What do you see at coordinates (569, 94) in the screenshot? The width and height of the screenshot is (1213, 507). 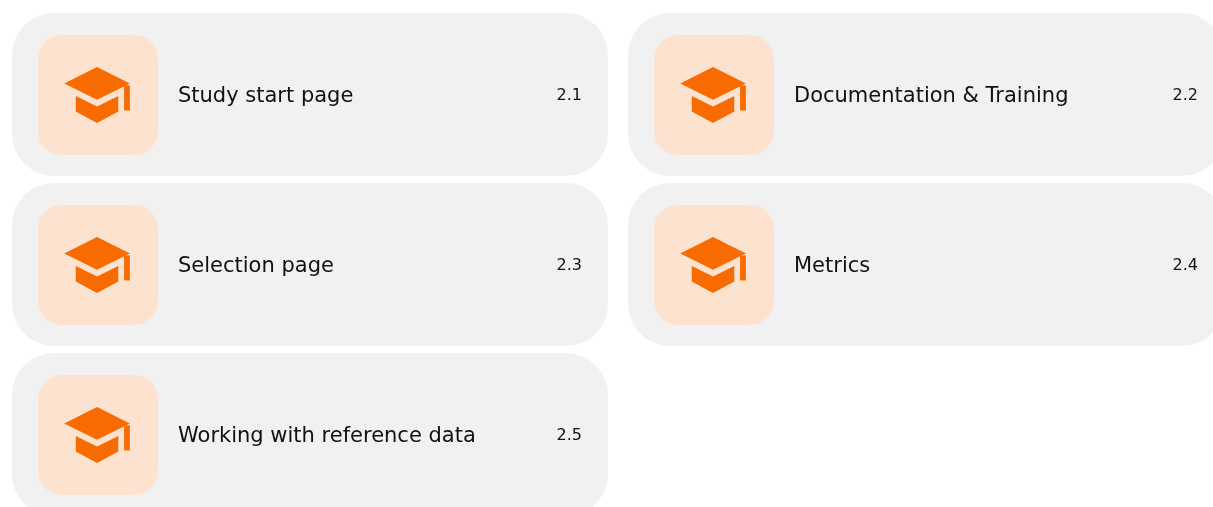 I see `lesson-number: 2.1` at bounding box center [569, 94].